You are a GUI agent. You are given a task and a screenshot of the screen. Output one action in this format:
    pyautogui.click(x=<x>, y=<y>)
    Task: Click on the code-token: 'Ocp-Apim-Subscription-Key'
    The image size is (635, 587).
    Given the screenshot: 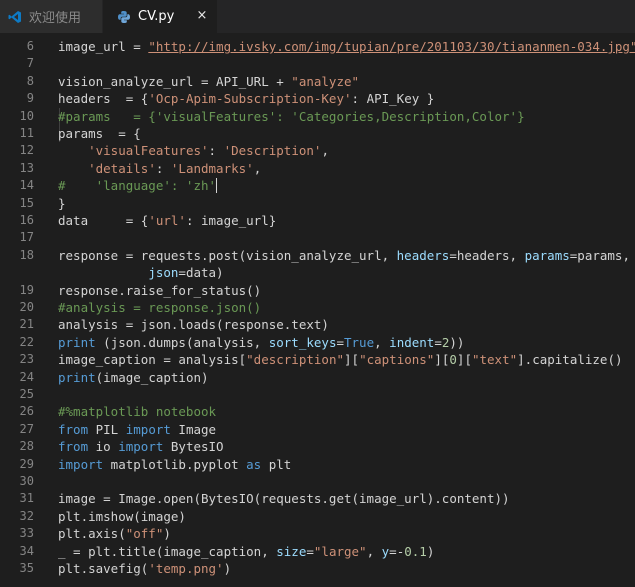 What is the action you would take?
    pyautogui.click(x=250, y=99)
    